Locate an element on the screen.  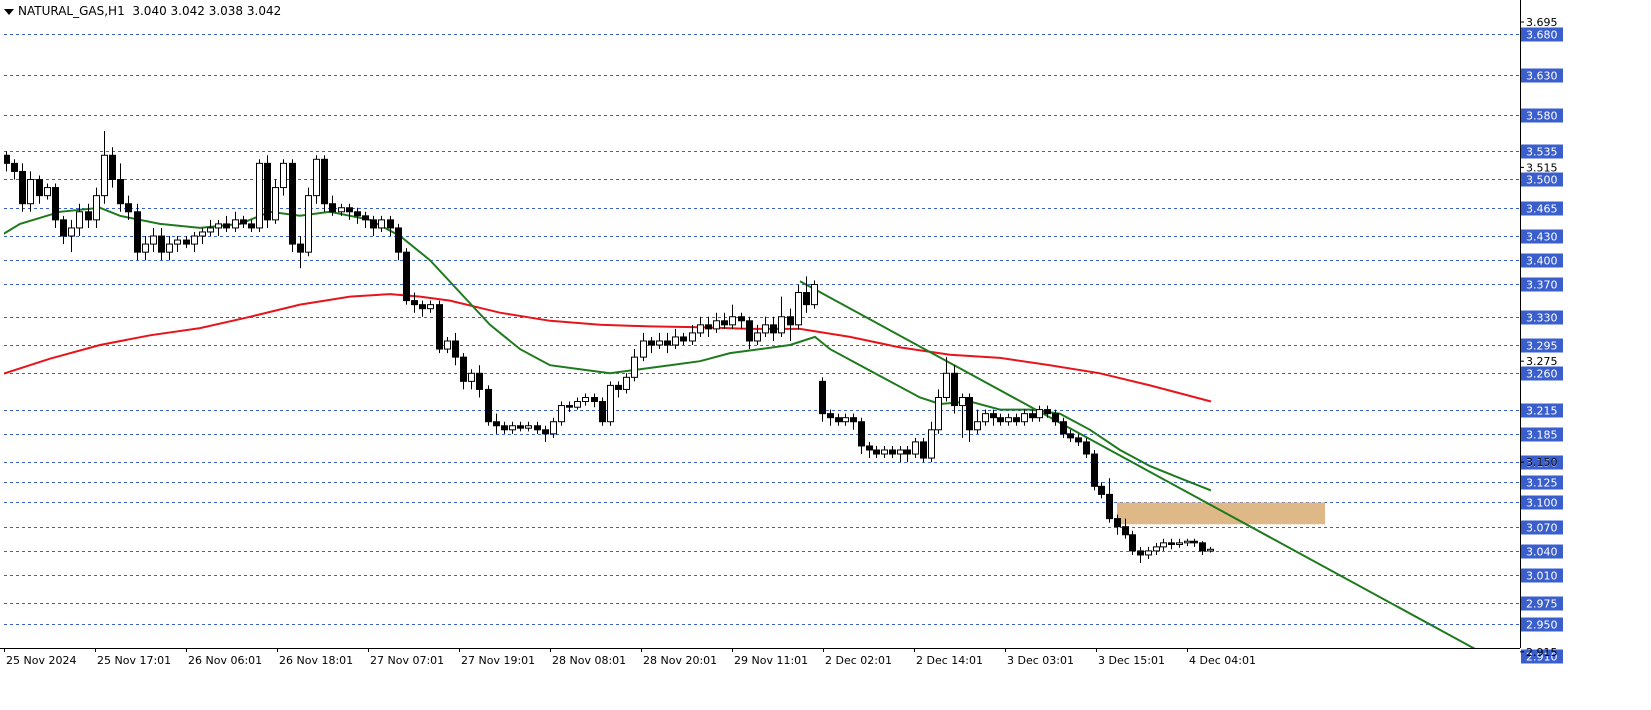
level-label: 3.295 is located at coordinates (1542, 346).